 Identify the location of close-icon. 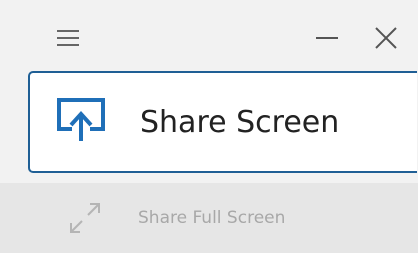
(386, 38).